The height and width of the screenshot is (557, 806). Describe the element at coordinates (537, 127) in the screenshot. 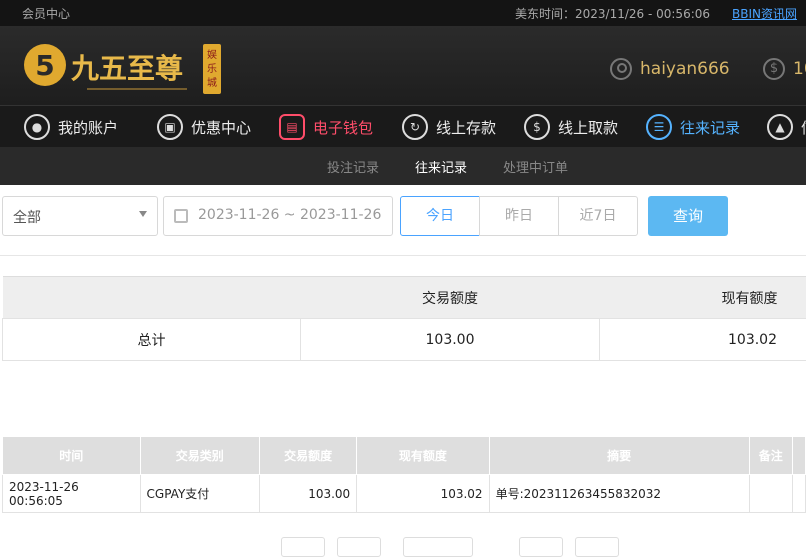

I see `withdraw-icon: $` at that location.